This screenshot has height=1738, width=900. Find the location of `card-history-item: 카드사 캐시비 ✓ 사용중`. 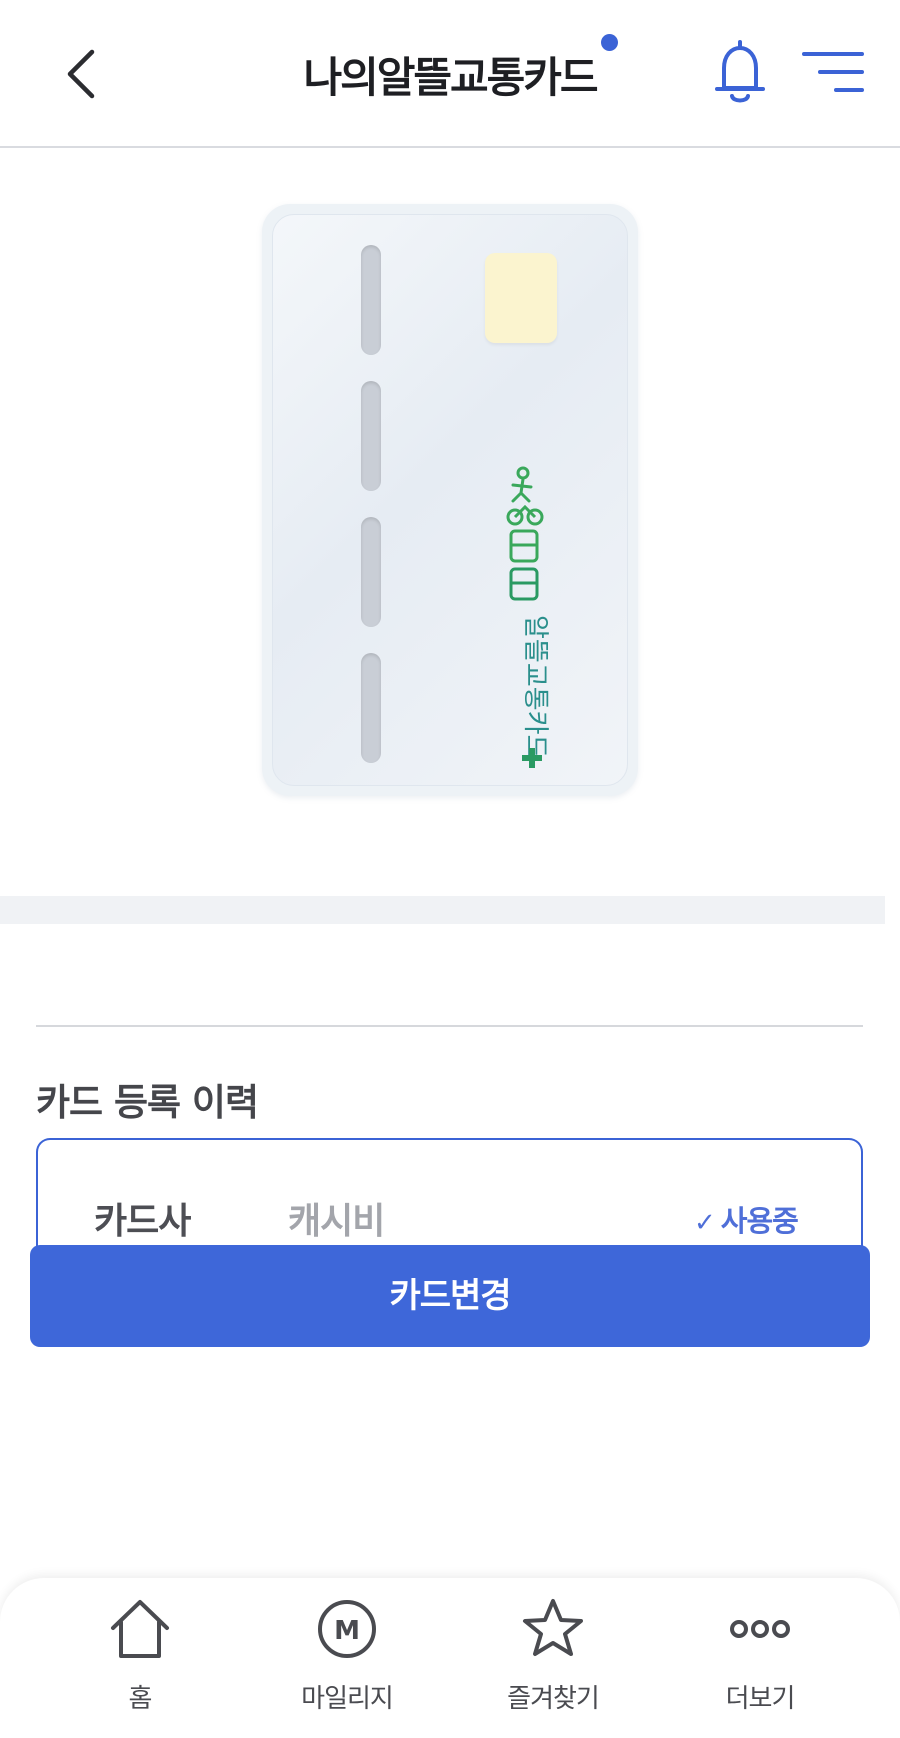

card-history-item: 카드사 캐시비 ✓ 사용중 is located at coordinates (449, 1198).